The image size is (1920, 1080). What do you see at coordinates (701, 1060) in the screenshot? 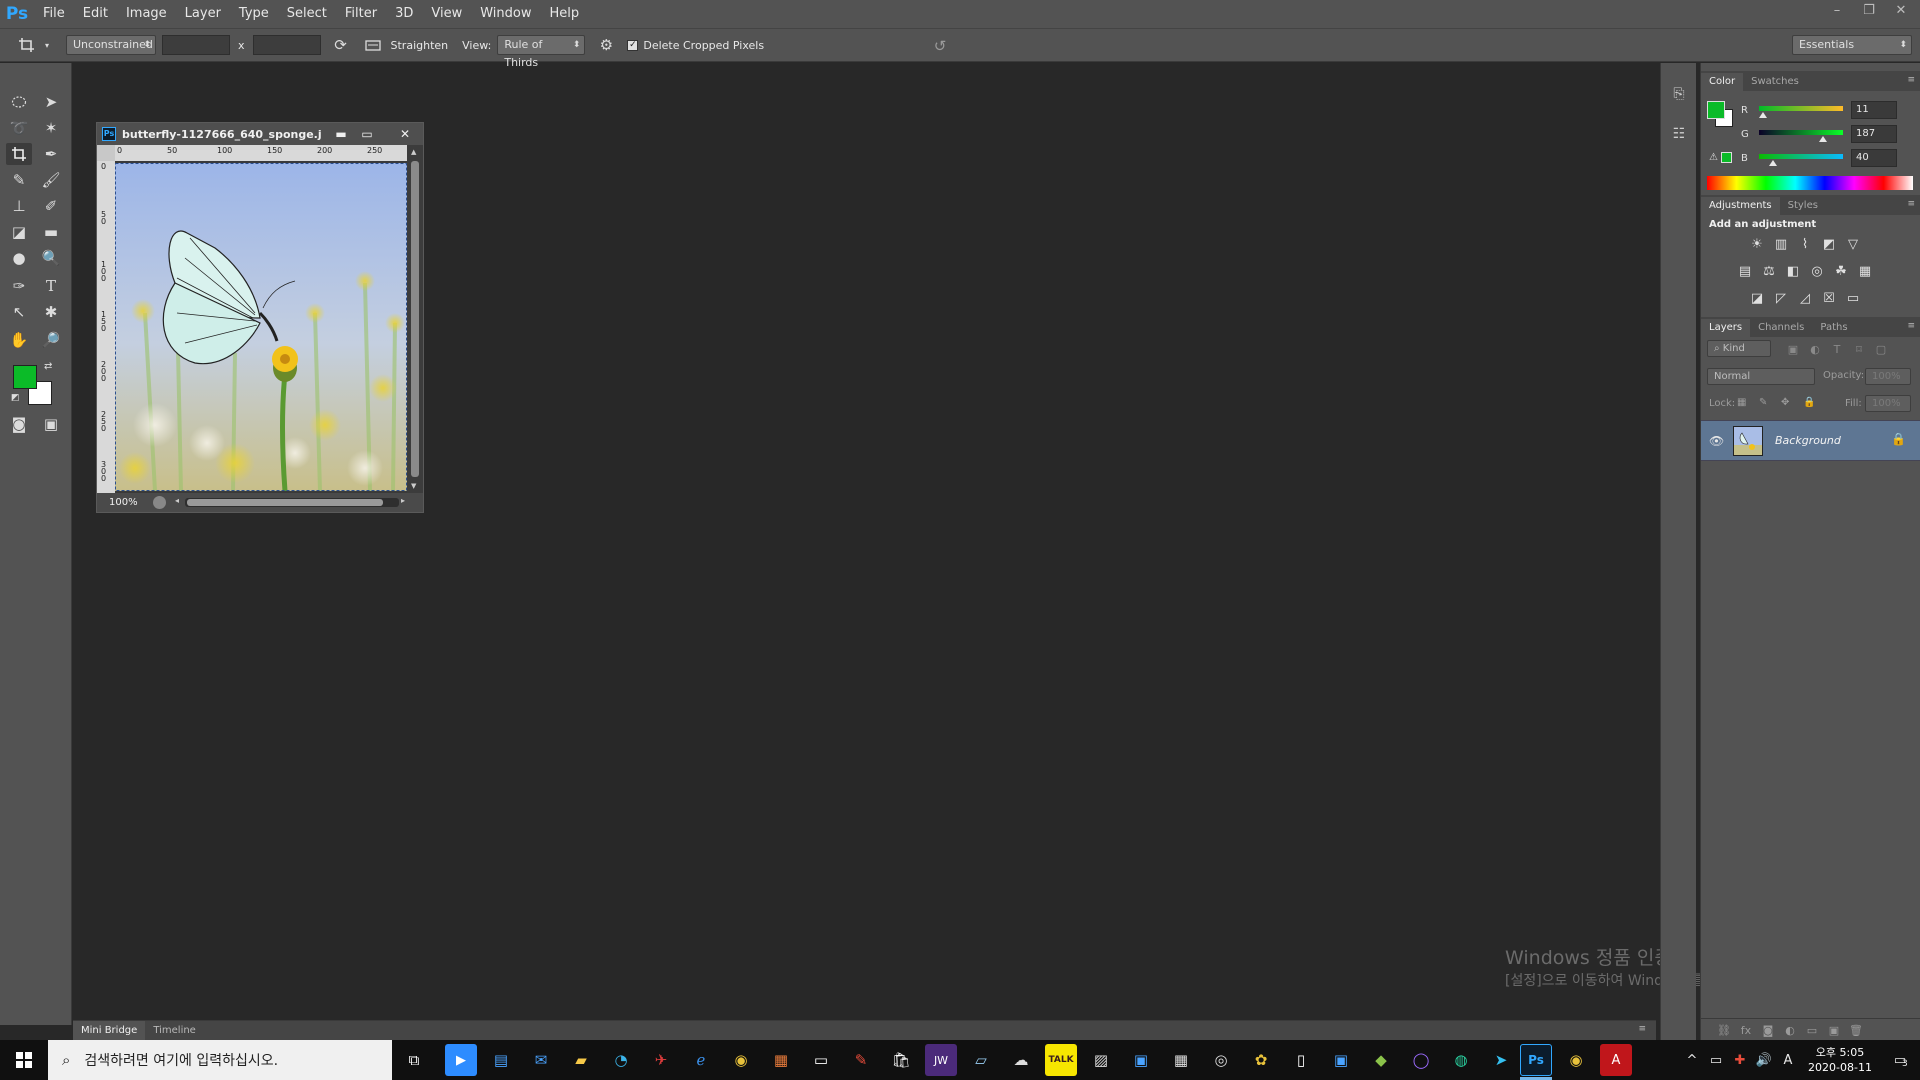
I see `internet-explorer-icon: ℯ` at bounding box center [701, 1060].